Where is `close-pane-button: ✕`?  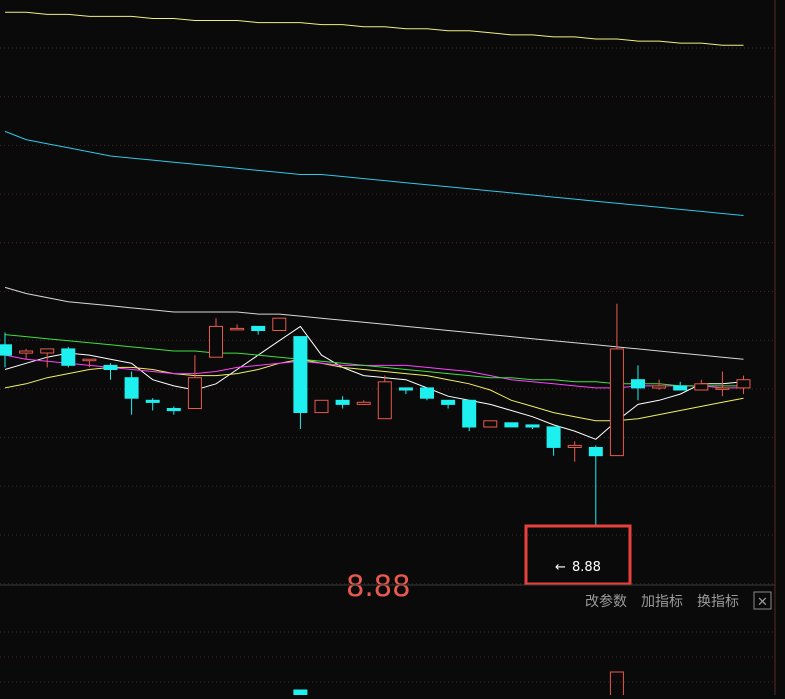 close-pane-button: ✕ is located at coordinates (762, 600).